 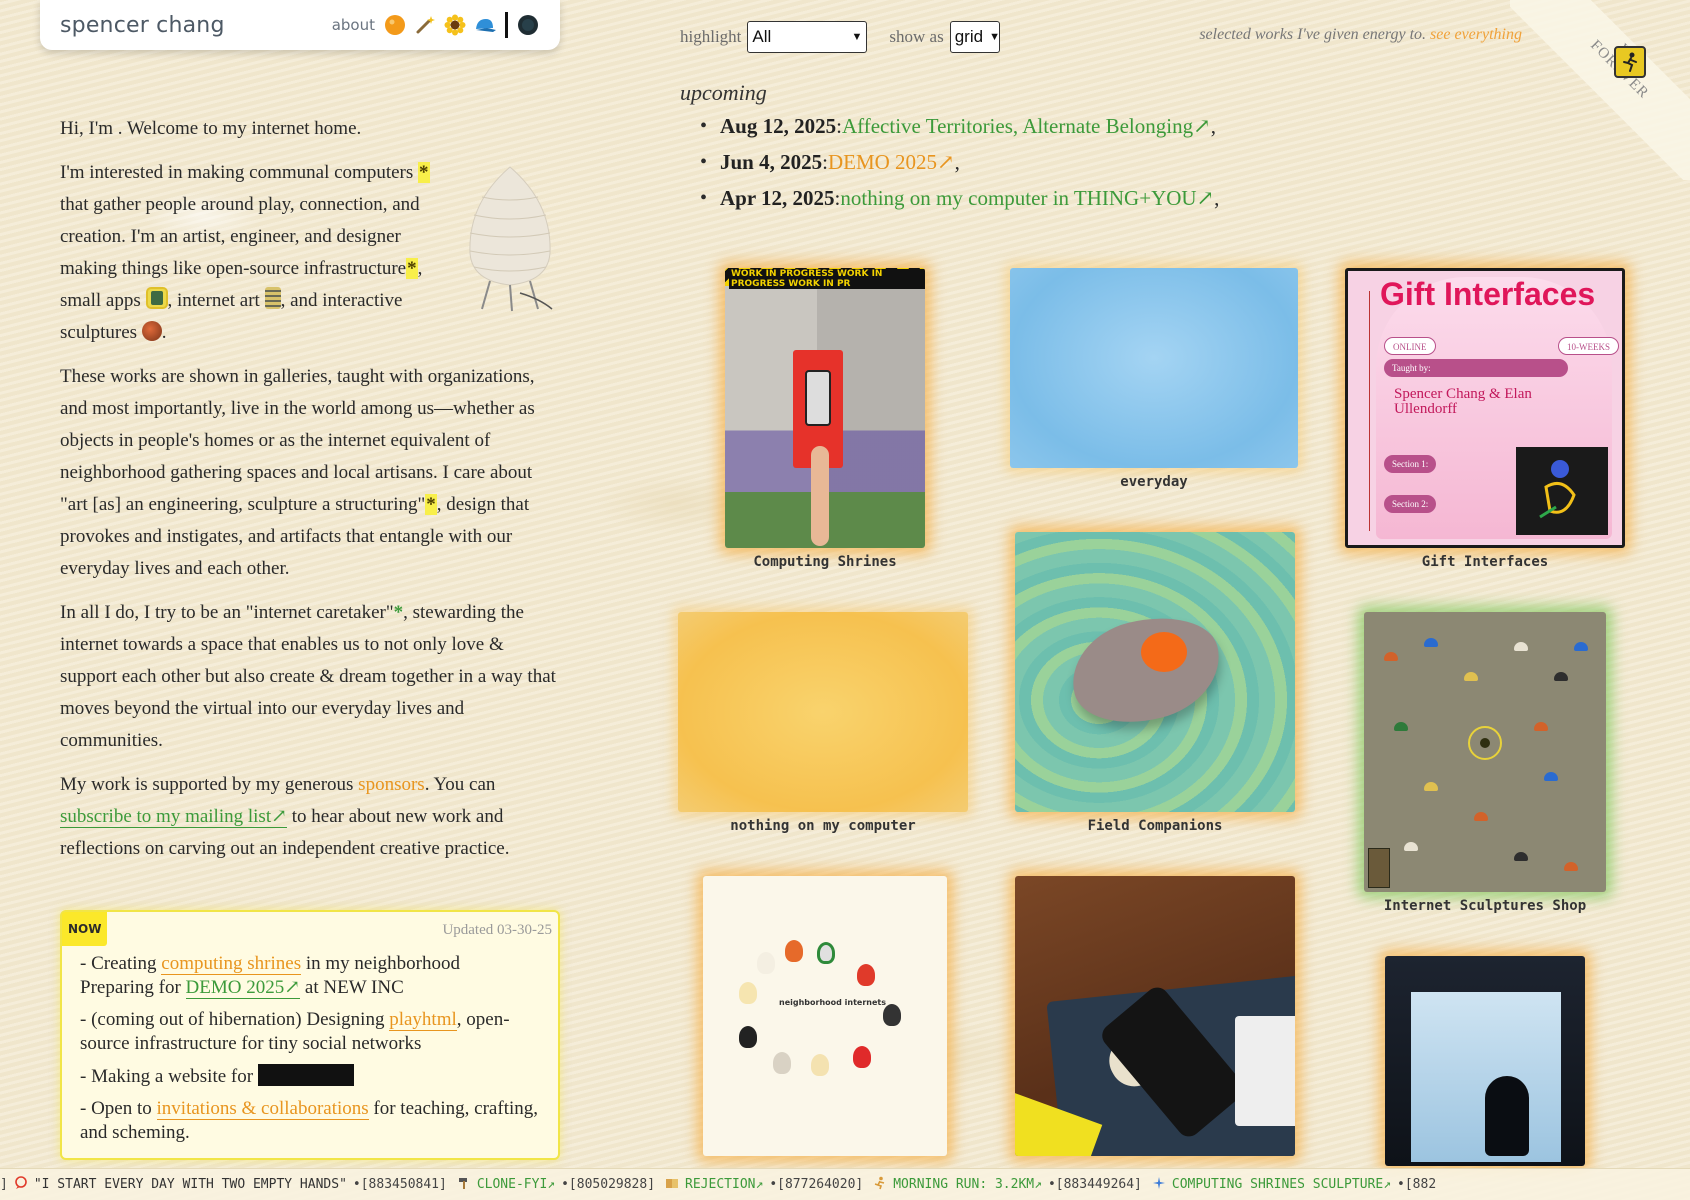 I want to click on computing-shrines-link: computing shrines, so click(x=231, y=964).